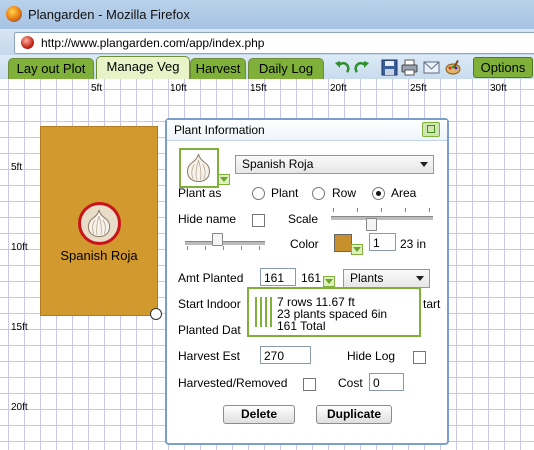 The width and height of the screenshot is (534, 450). Describe the element at coordinates (503, 67) in the screenshot. I see `options-button: Options` at that location.